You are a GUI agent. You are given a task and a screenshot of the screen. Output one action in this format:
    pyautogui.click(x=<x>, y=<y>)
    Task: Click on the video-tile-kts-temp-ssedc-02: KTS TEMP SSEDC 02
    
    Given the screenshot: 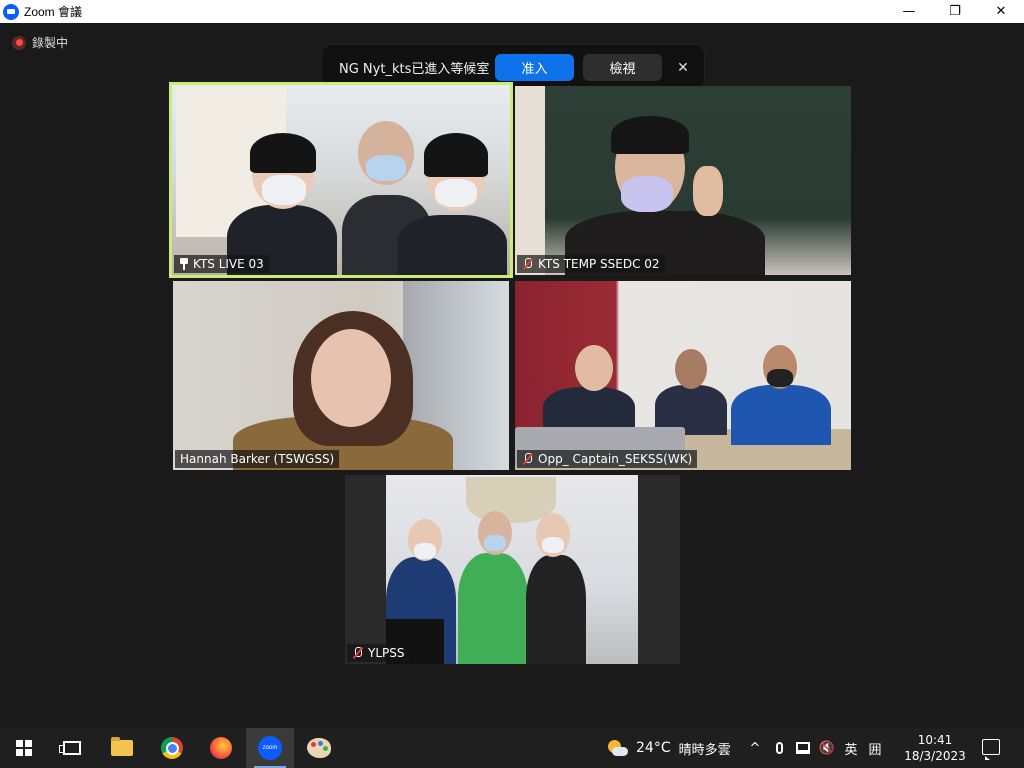 What is the action you would take?
    pyautogui.click(x=683, y=180)
    